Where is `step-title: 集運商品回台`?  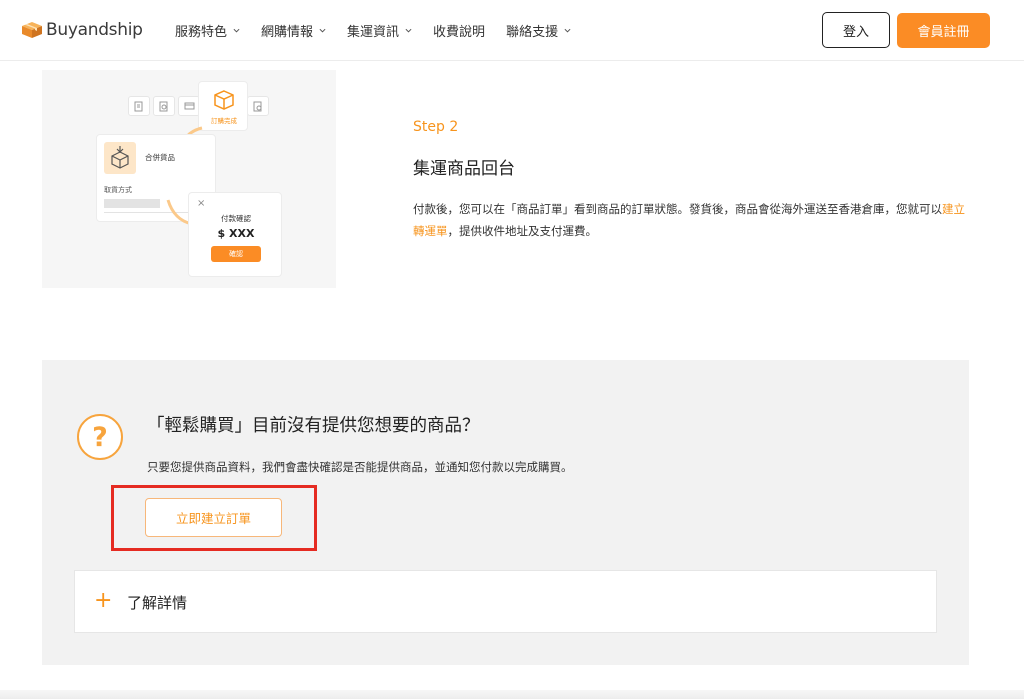
step-title: 集運商品回台 is located at coordinates (464, 169).